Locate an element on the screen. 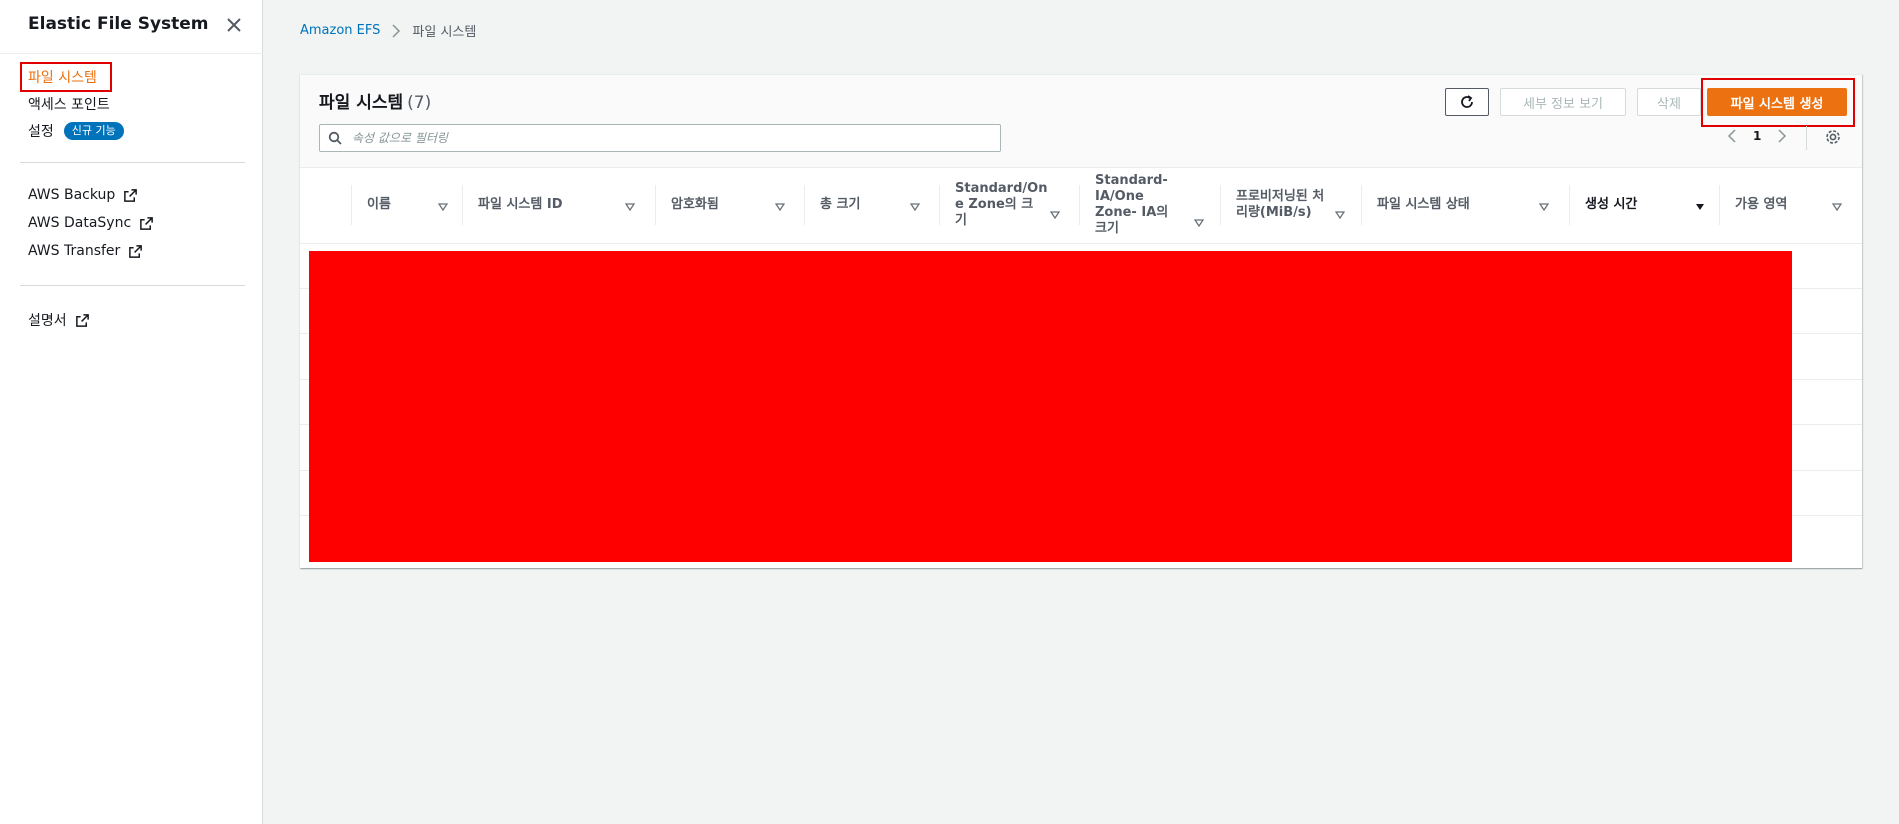 Image resolution: width=1899 pixels, height=824 pixels. page-title: 파일 시스템 (7) is located at coordinates (375, 100).